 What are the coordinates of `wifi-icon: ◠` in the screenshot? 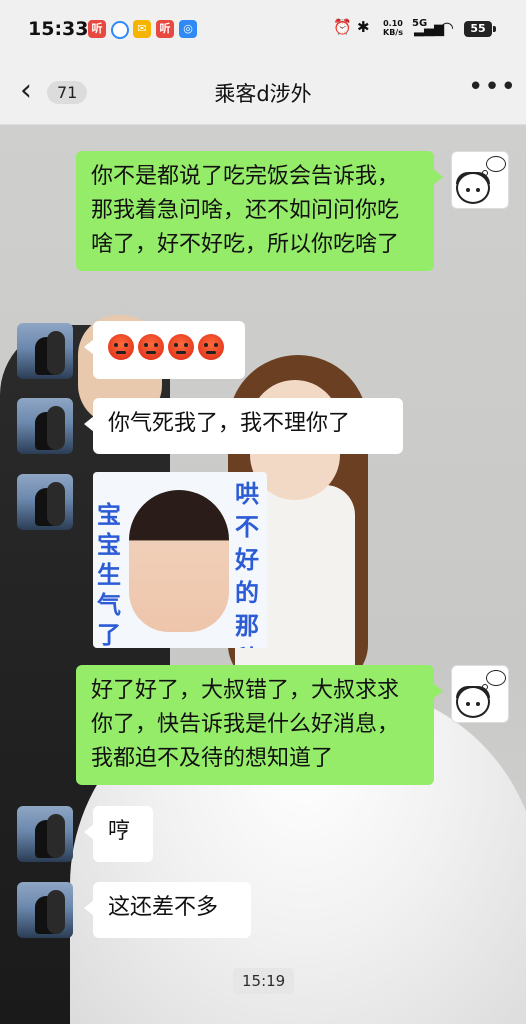 It's located at (447, 27).